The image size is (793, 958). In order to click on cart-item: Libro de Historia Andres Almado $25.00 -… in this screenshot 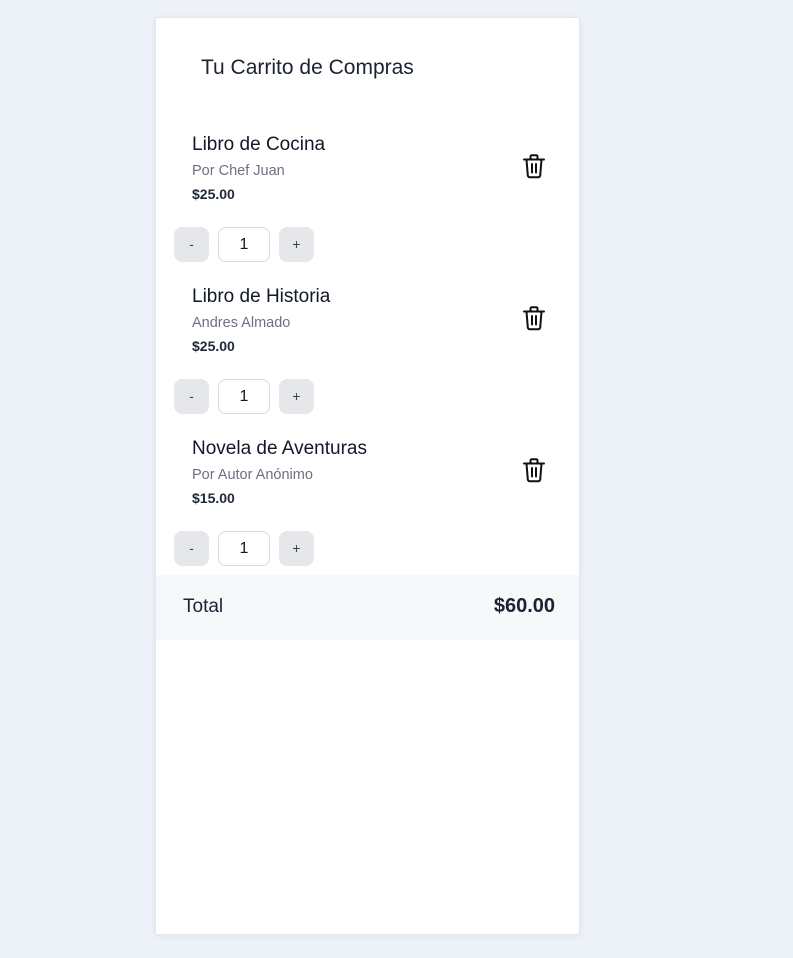, I will do `click(368, 357)`.